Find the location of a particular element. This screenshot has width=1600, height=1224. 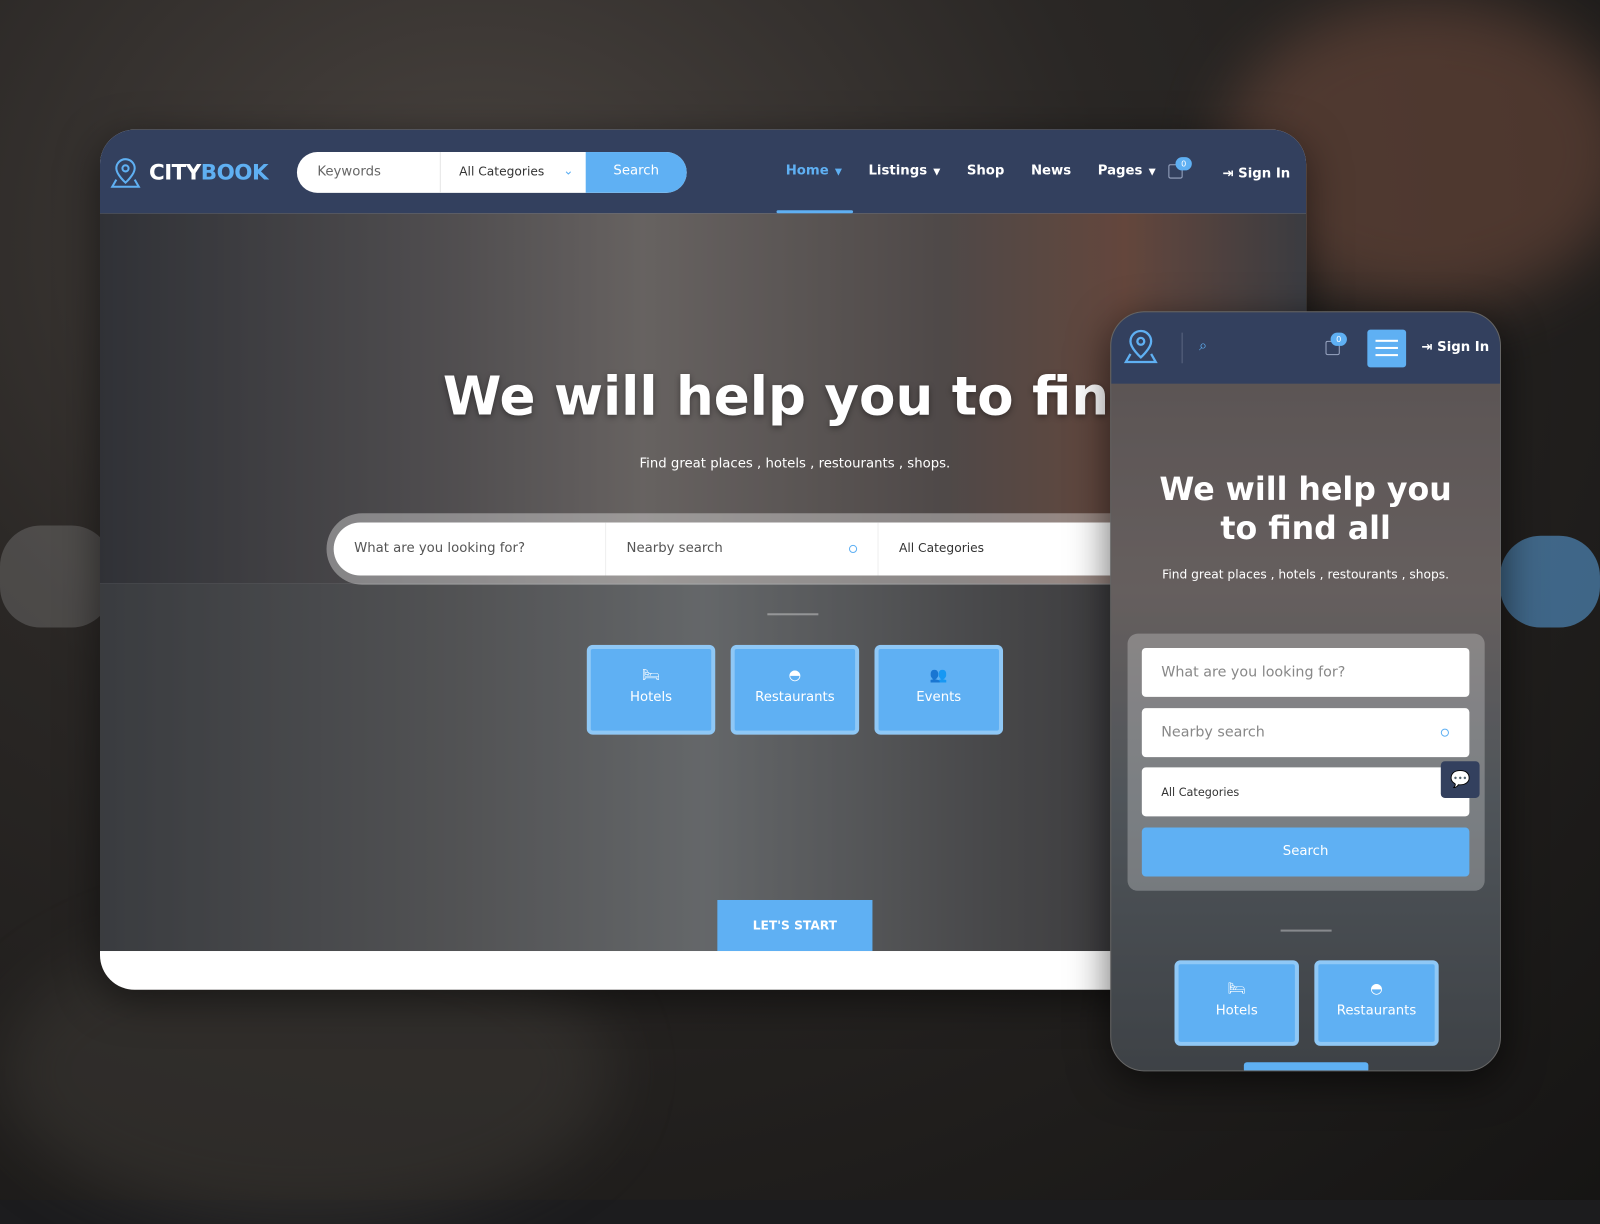

menu-shop: Shop is located at coordinates (986, 170).